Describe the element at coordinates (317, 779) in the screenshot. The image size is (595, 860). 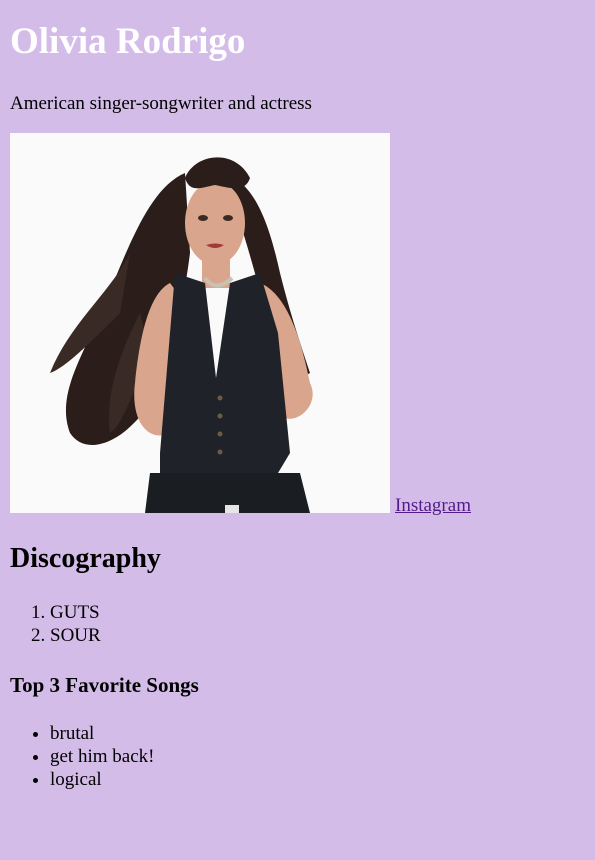
I see `list-item: logical` at that location.